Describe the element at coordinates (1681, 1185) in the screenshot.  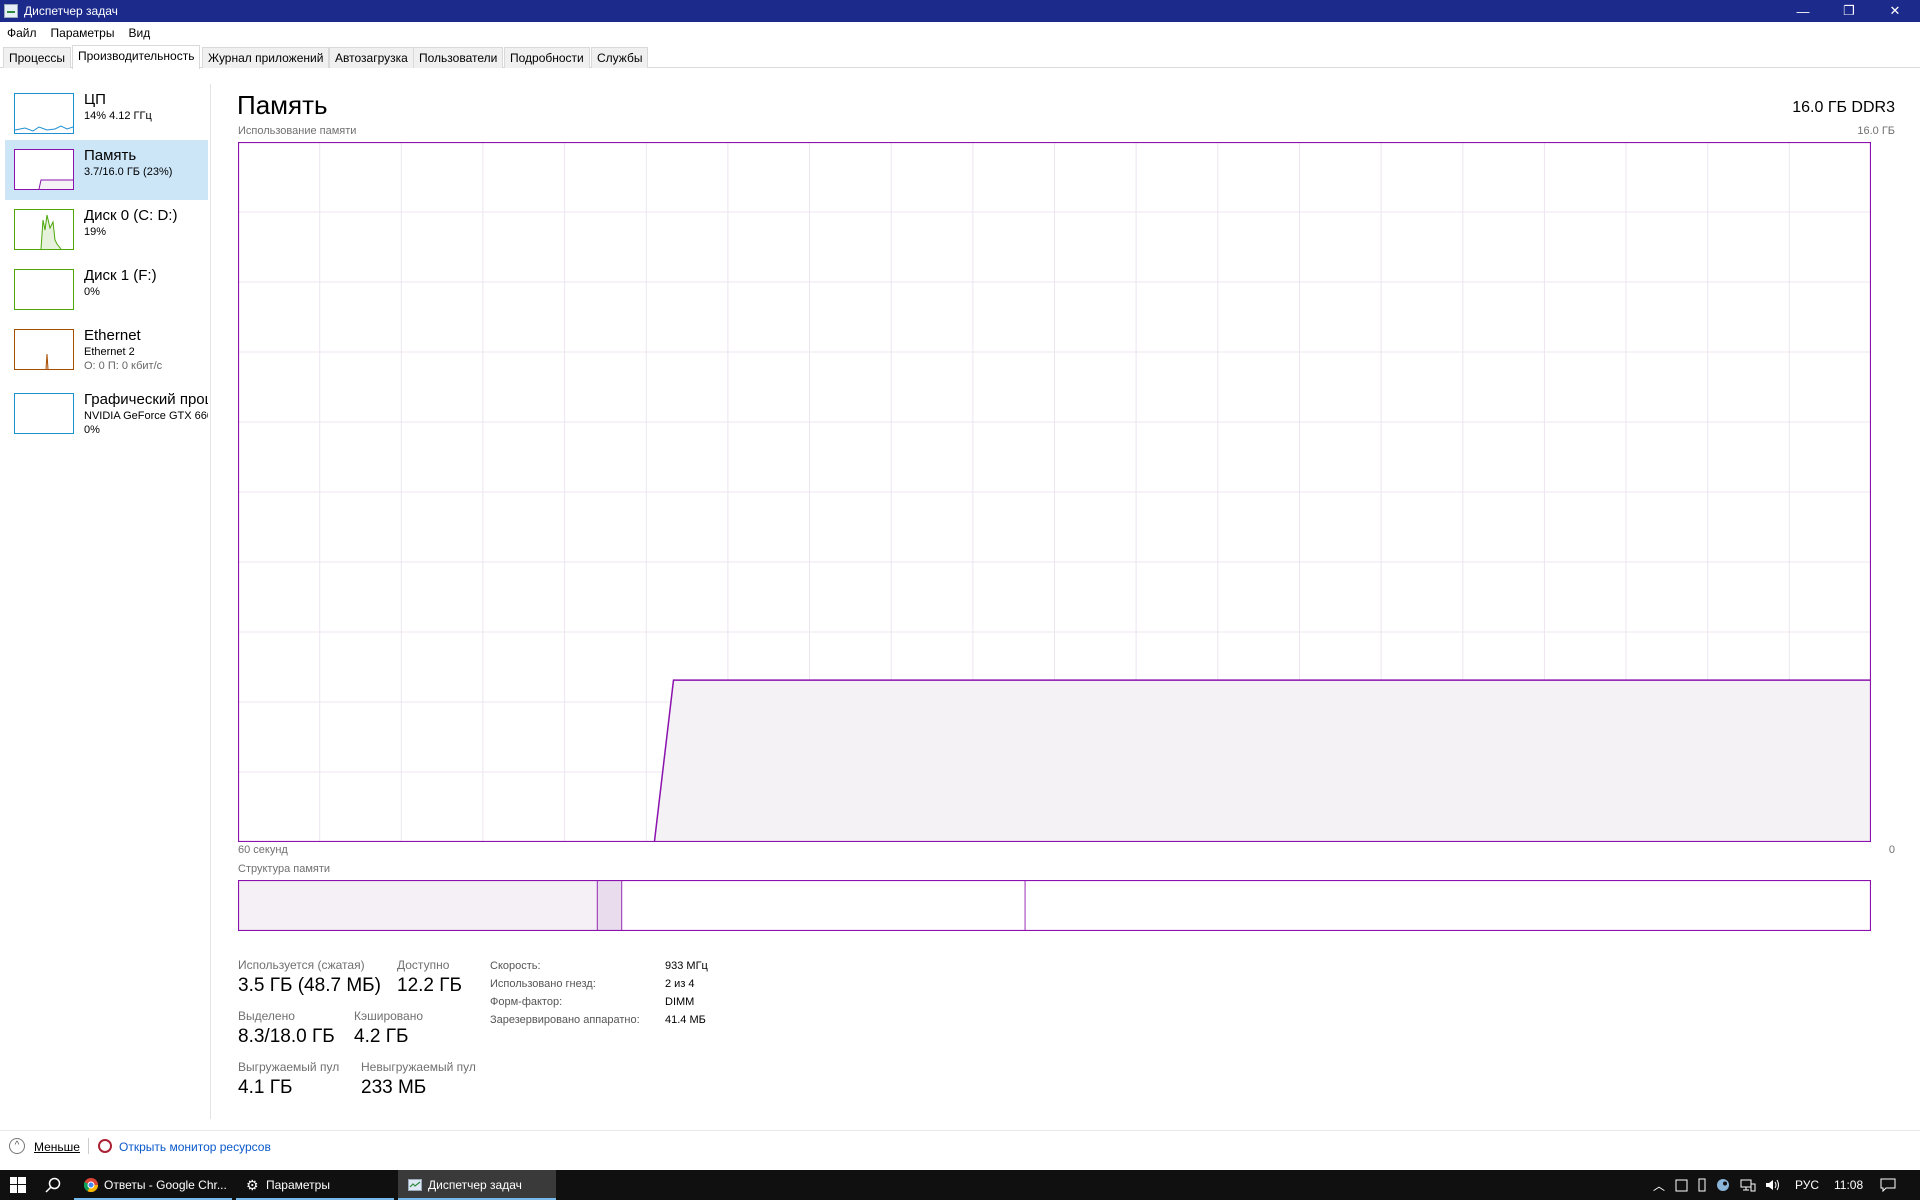
I see `tray-window-icon` at that location.